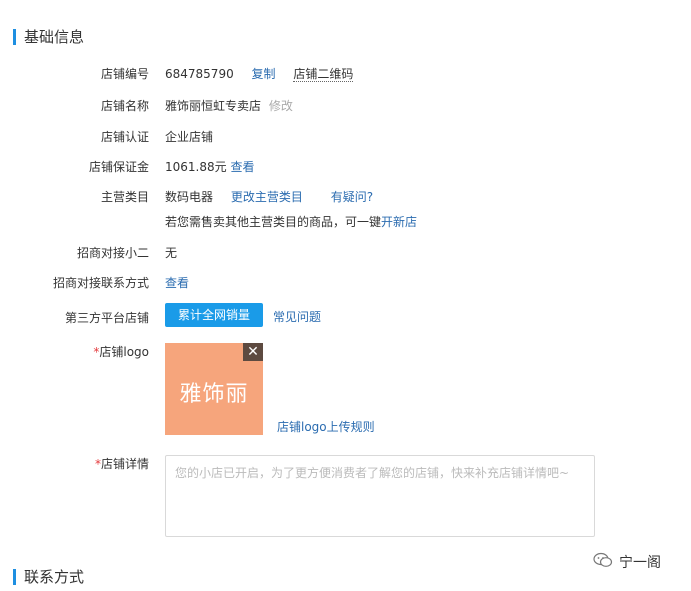 The width and height of the screenshot is (691, 591). I want to click on main-category-label: 主营类目, so click(124, 197).